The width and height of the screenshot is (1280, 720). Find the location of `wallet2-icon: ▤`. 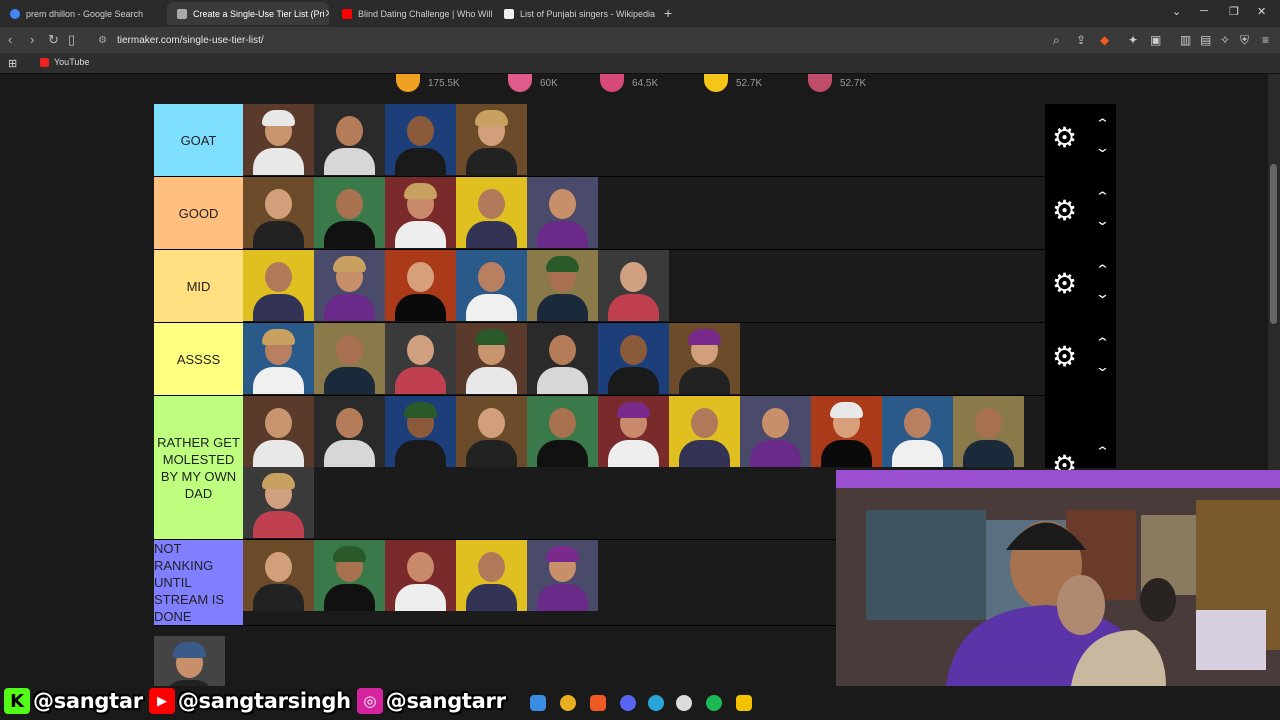

wallet2-icon: ▤ is located at coordinates (1205, 40).